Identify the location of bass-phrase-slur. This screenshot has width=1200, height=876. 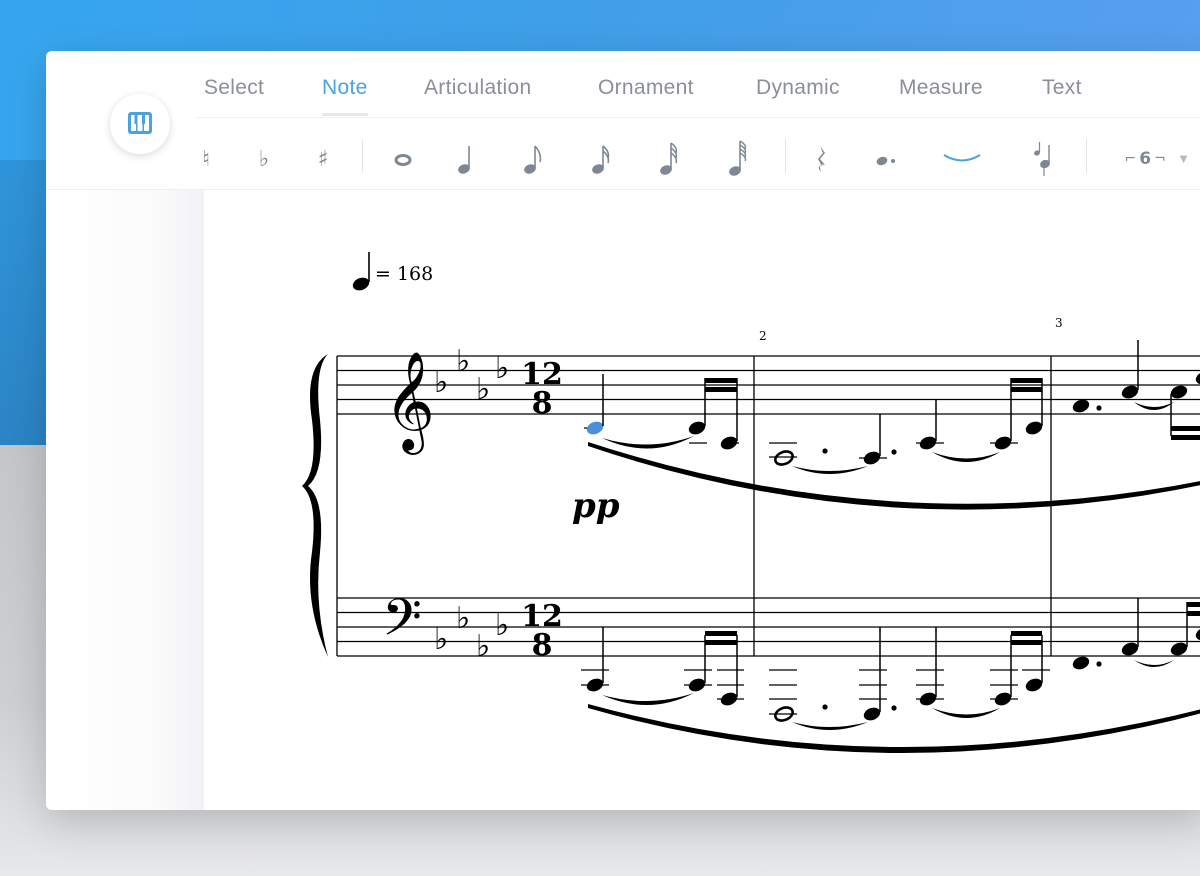
(894, 728).